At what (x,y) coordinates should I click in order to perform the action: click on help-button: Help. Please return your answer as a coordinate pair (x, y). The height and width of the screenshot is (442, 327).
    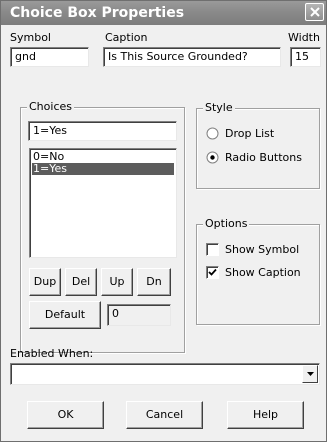
    Looking at the image, I should click on (265, 415).